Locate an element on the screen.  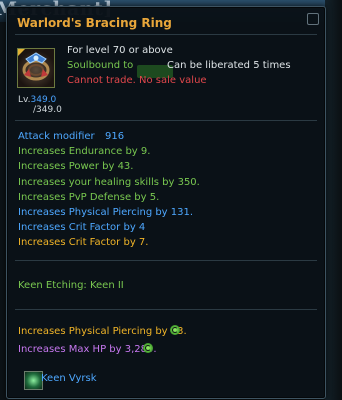
ring-icon is located at coordinates (36, 68).